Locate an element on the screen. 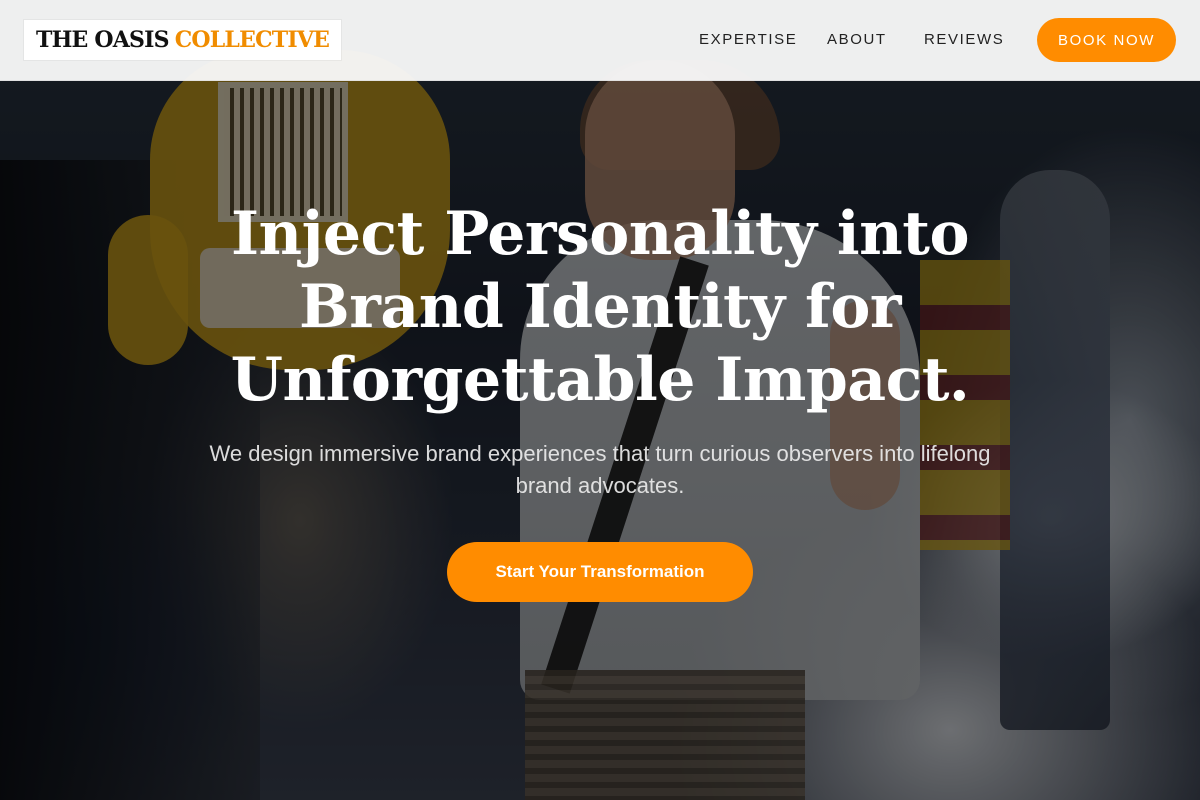 This screenshot has width=1200, height=800. hero-title-line-1: Inject Personality into is located at coordinates (600, 234).